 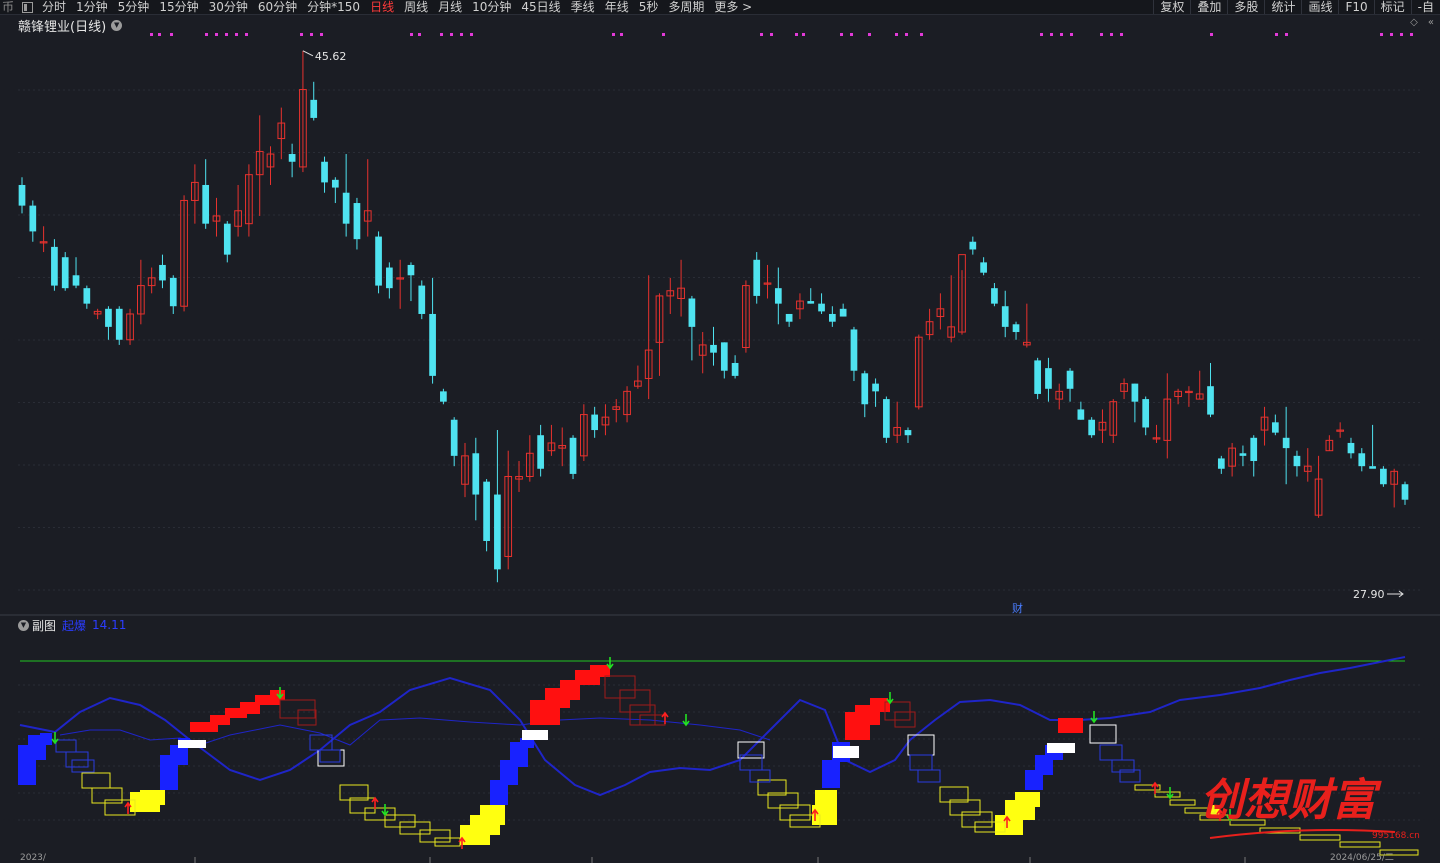 What do you see at coordinates (33, 858) in the screenshot?
I see `axis-date-left: 2023/` at bounding box center [33, 858].